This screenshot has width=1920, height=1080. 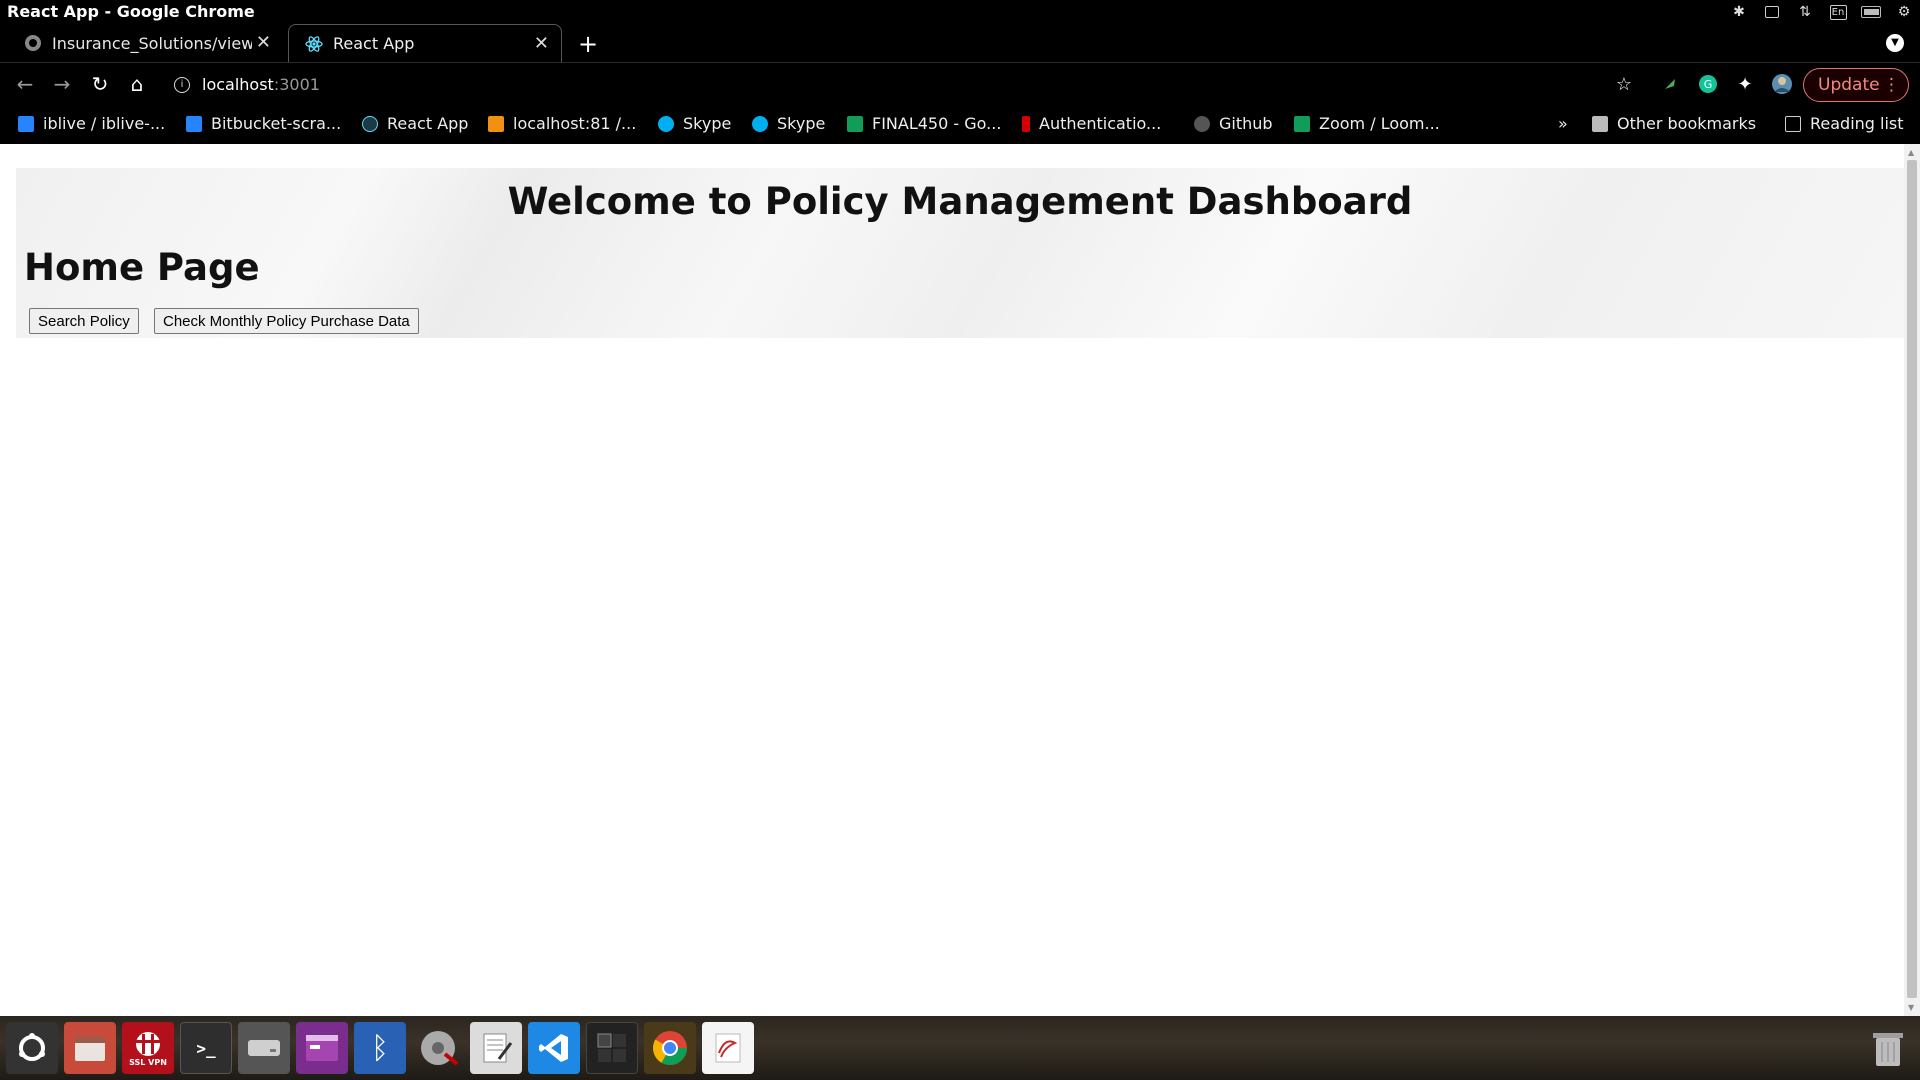 What do you see at coordinates (1888, 1048) in the screenshot?
I see `trash-icon` at bounding box center [1888, 1048].